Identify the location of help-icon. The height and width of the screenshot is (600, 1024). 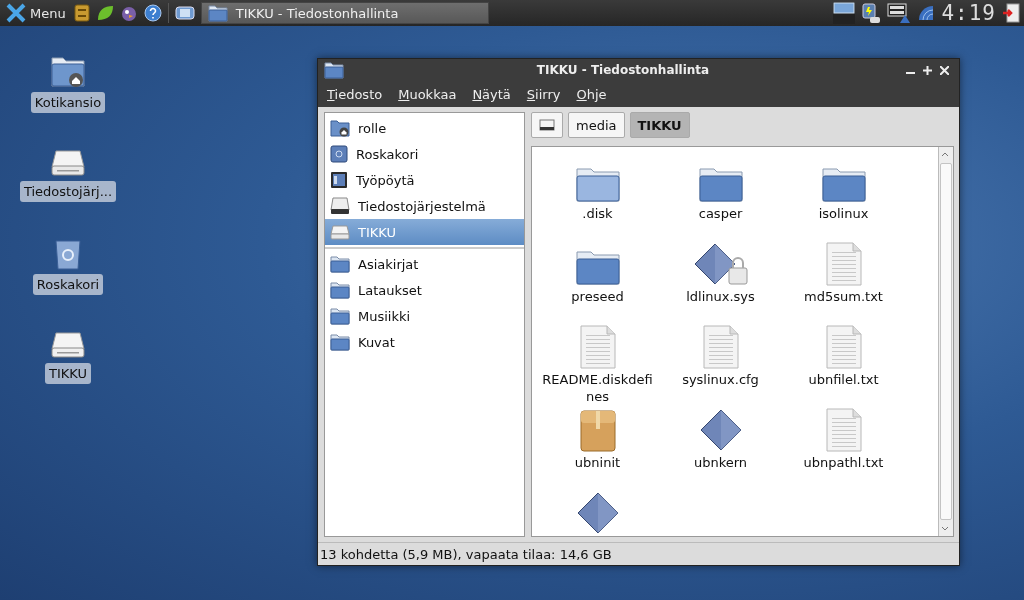
(152, 13).